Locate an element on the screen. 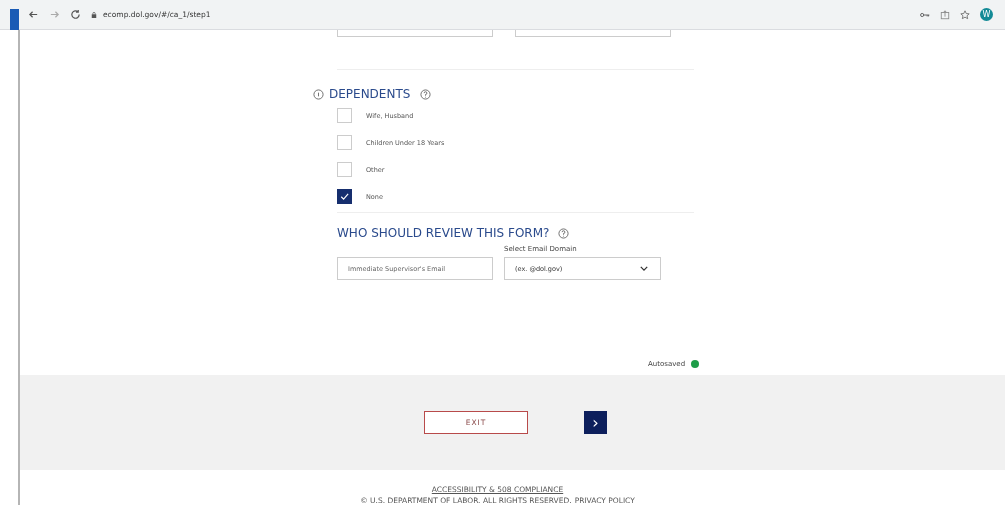 The width and height of the screenshot is (1005, 505). checkbox is located at coordinates (344, 196).